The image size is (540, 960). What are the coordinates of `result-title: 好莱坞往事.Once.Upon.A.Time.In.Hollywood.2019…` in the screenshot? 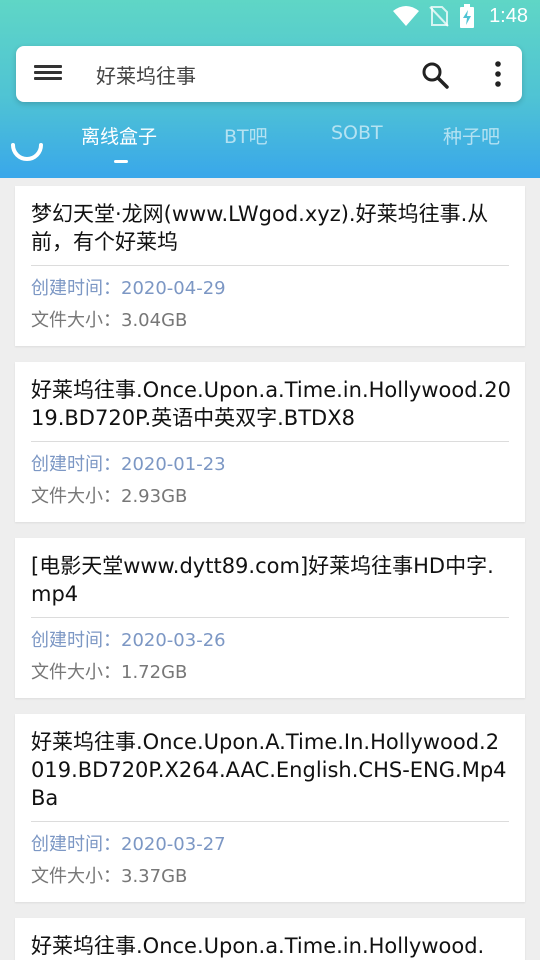 It's located at (269, 770).